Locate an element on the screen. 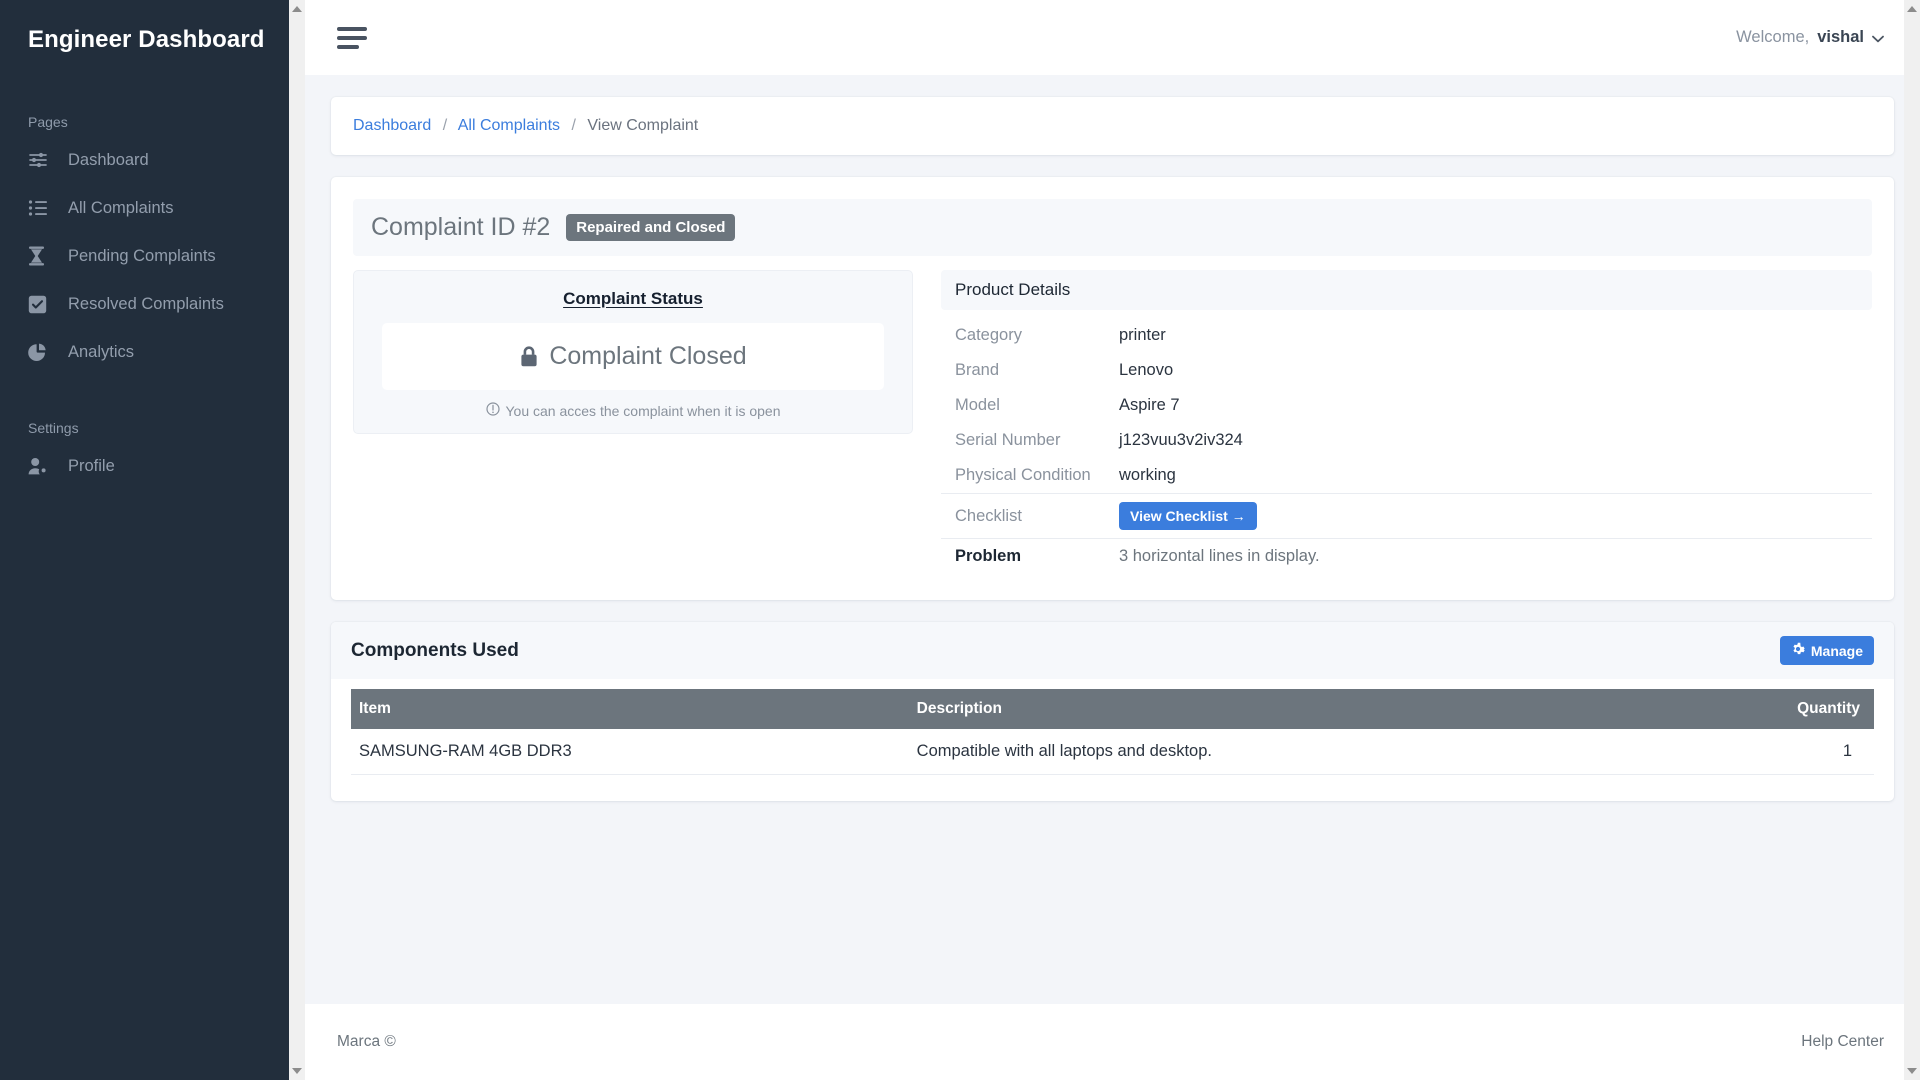 The width and height of the screenshot is (1920, 1080). components-table-head: Item Description Quantity is located at coordinates (1112, 709).